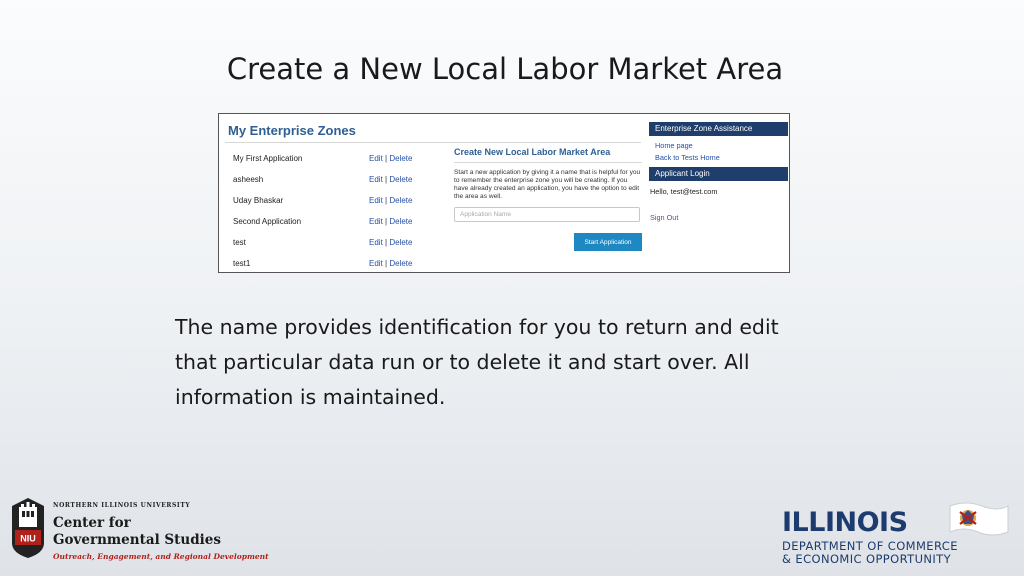 This screenshot has width=1024, height=576. I want to click on application-row: My First Application Edit | Delete, so click(328, 162).